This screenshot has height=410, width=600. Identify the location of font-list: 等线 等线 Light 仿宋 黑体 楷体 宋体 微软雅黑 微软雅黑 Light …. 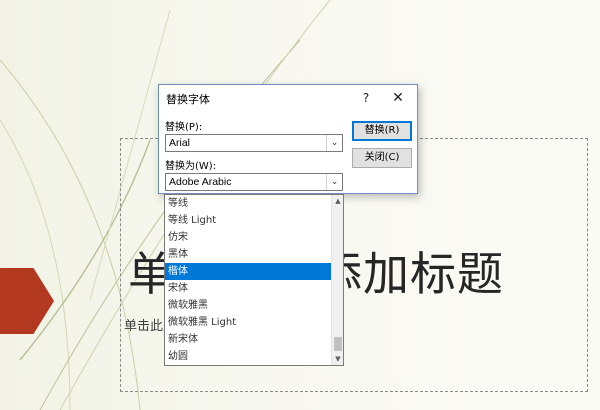
(248, 280).